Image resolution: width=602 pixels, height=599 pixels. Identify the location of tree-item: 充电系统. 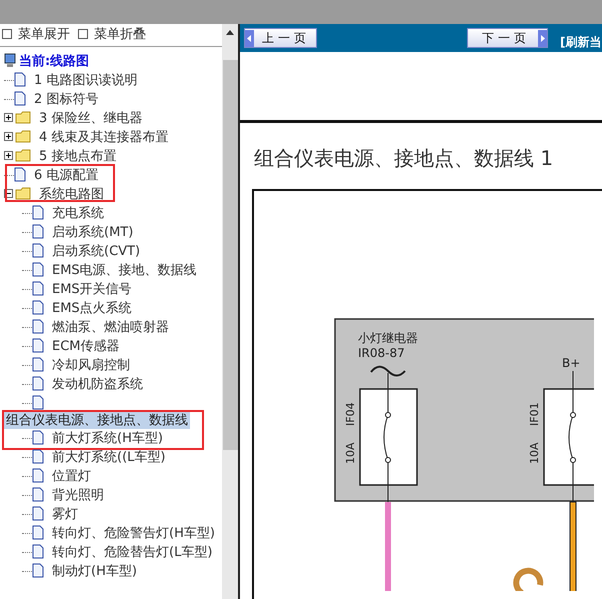
(78, 213).